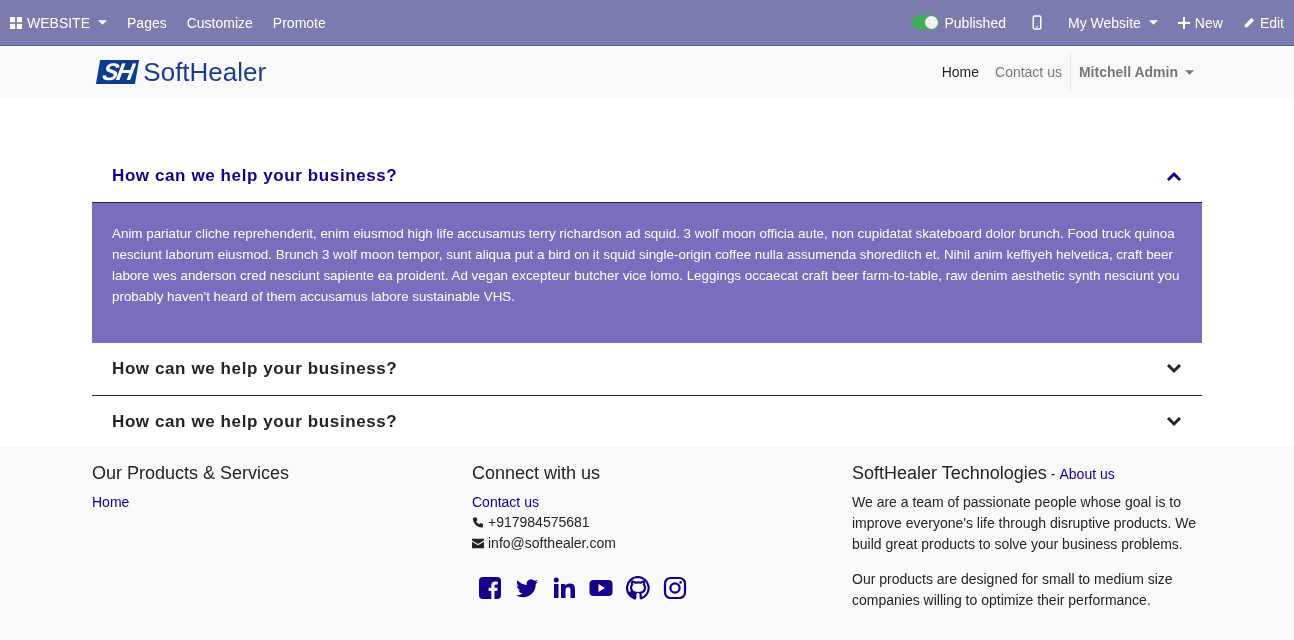 The image size is (1294, 640). What do you see at coordinates (490, 588) in the screenshot?
I see `facebook-icon` at bounding box center [490, 588].